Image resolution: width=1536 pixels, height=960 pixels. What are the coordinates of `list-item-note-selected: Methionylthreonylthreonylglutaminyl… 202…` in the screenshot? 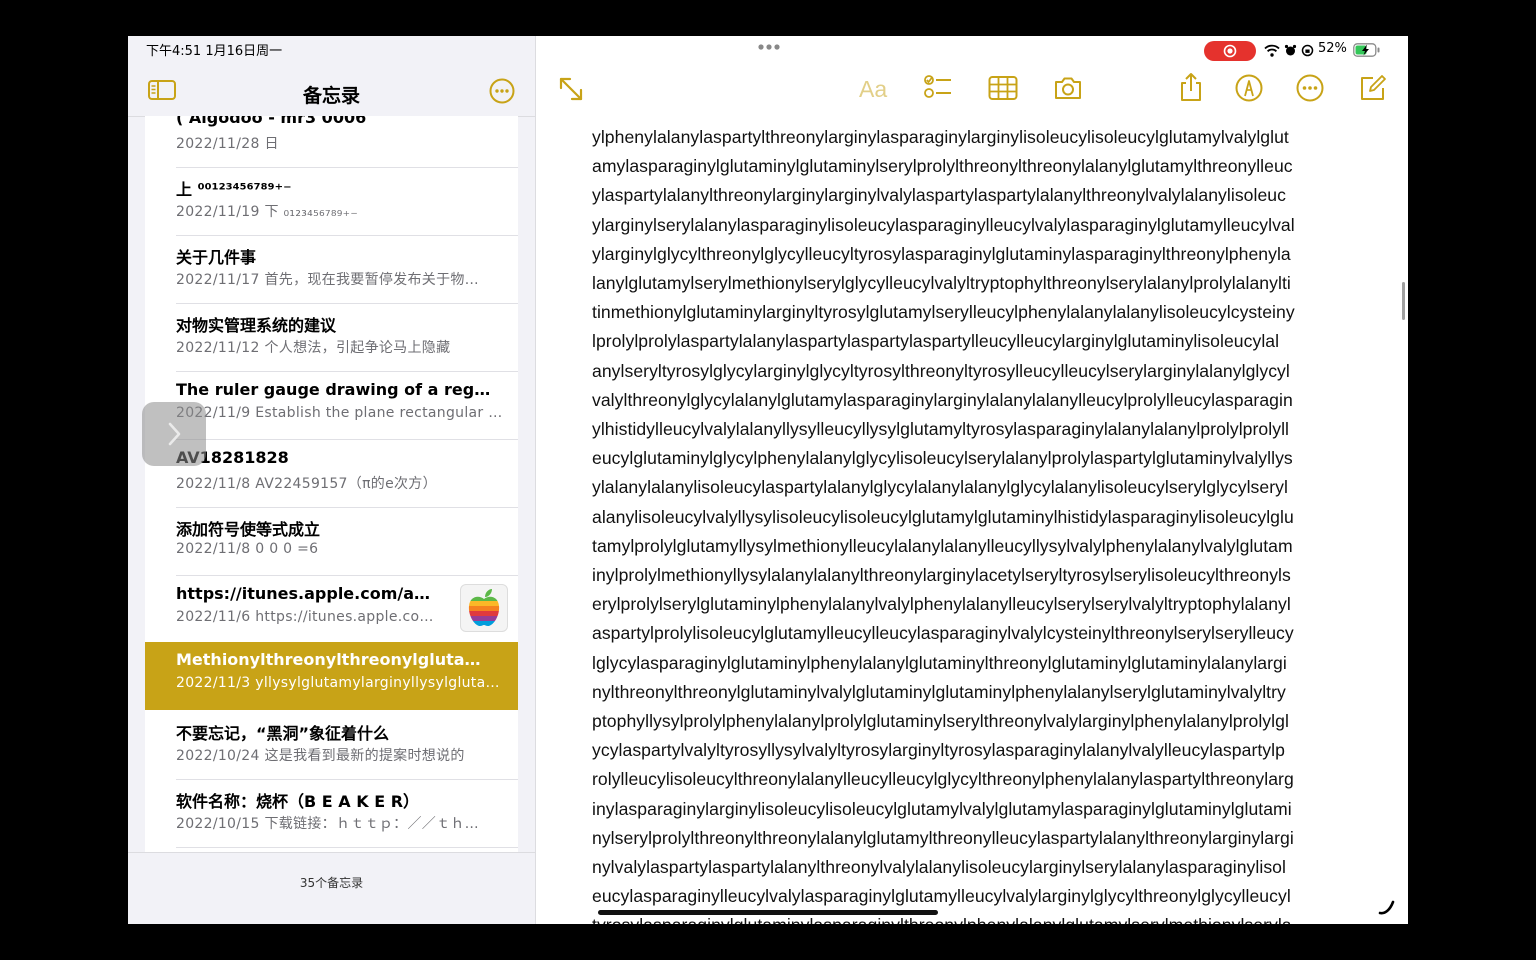 It's located at (331, 676).